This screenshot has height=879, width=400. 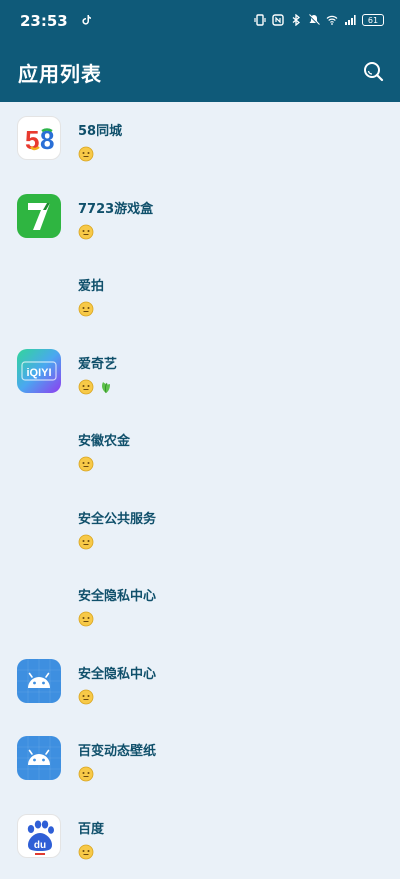 What do you see at coordinates (373, 20) in the screenshot?
I see `battery-icon: 61` at bounding box center [373, 20].